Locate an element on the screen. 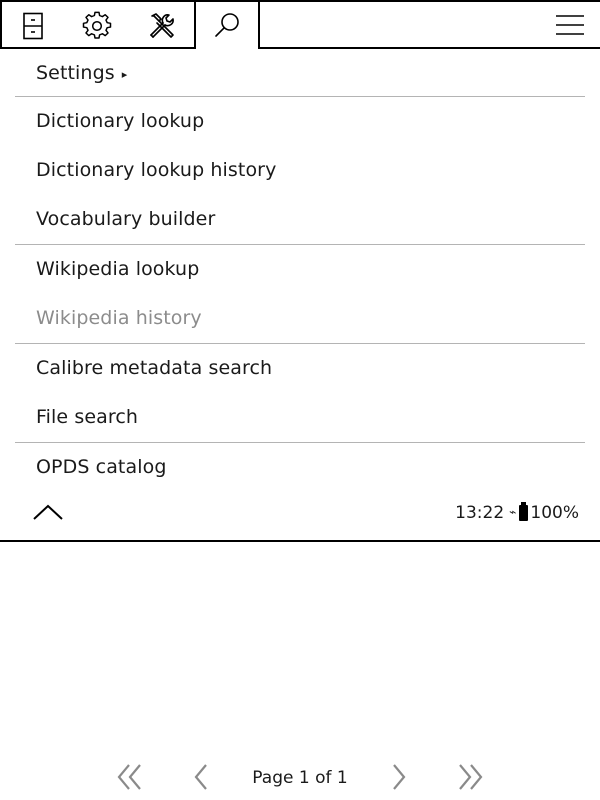  tab-tools is located at coordinates (161, 24).